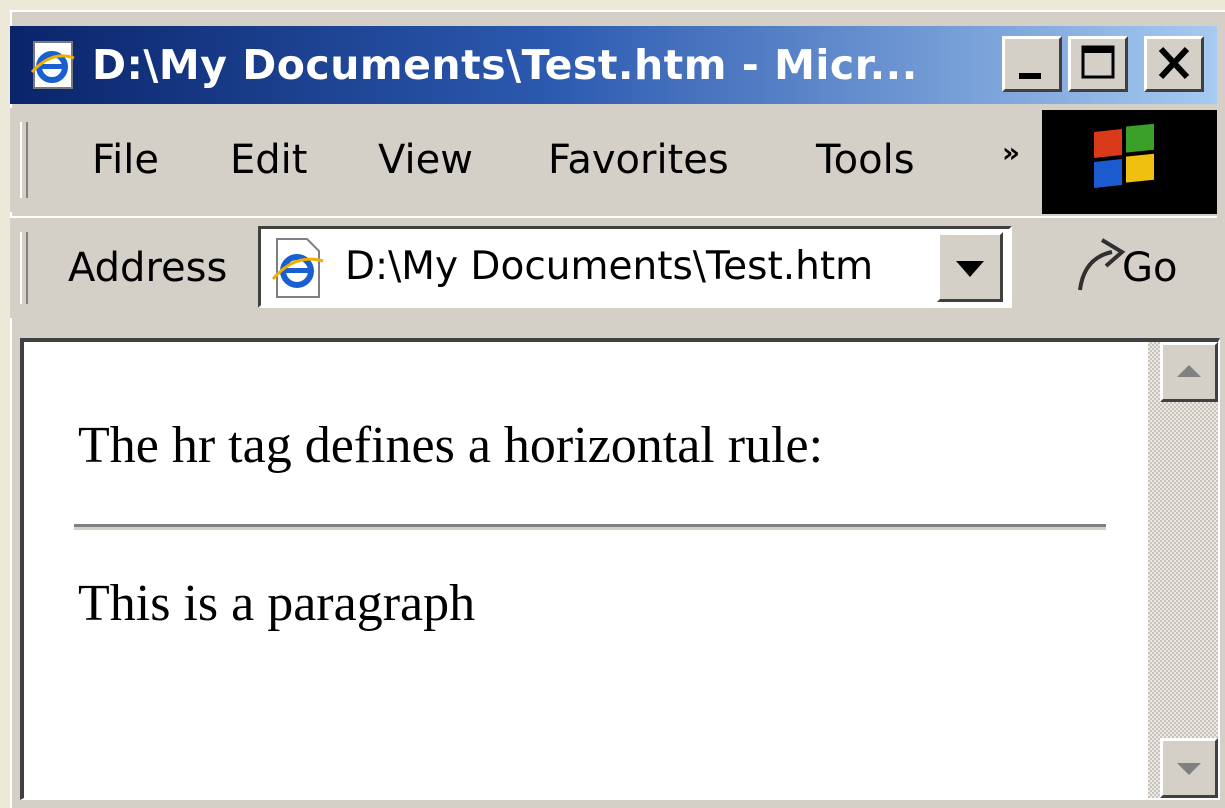 This screenshot has height=808, width=1225. Describe the element at coordinates (277, 603) in the screenshot. I see `page-paragraph: This is a paragraph` at that location.